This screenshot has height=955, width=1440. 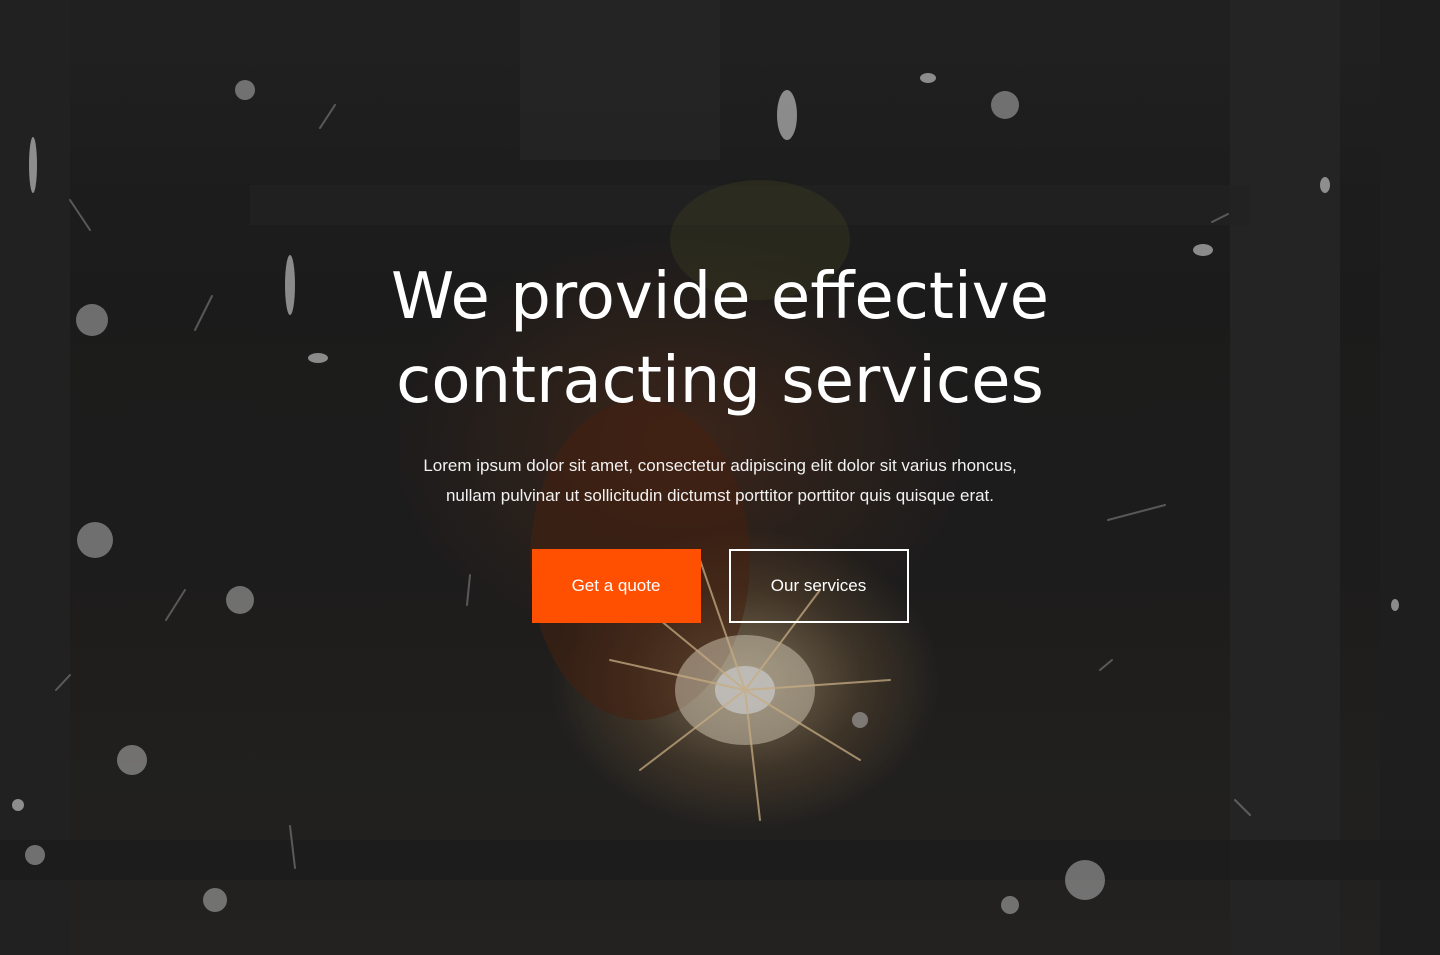 What do you see at coordinates (818, 586) in the screenshot?
I see `our-services-button: Our services` at bounding box center [818, 586].